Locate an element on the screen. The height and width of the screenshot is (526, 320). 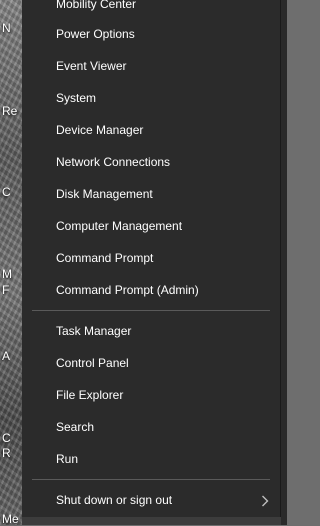
taskbar-edge is located at coordinates (151, 521).